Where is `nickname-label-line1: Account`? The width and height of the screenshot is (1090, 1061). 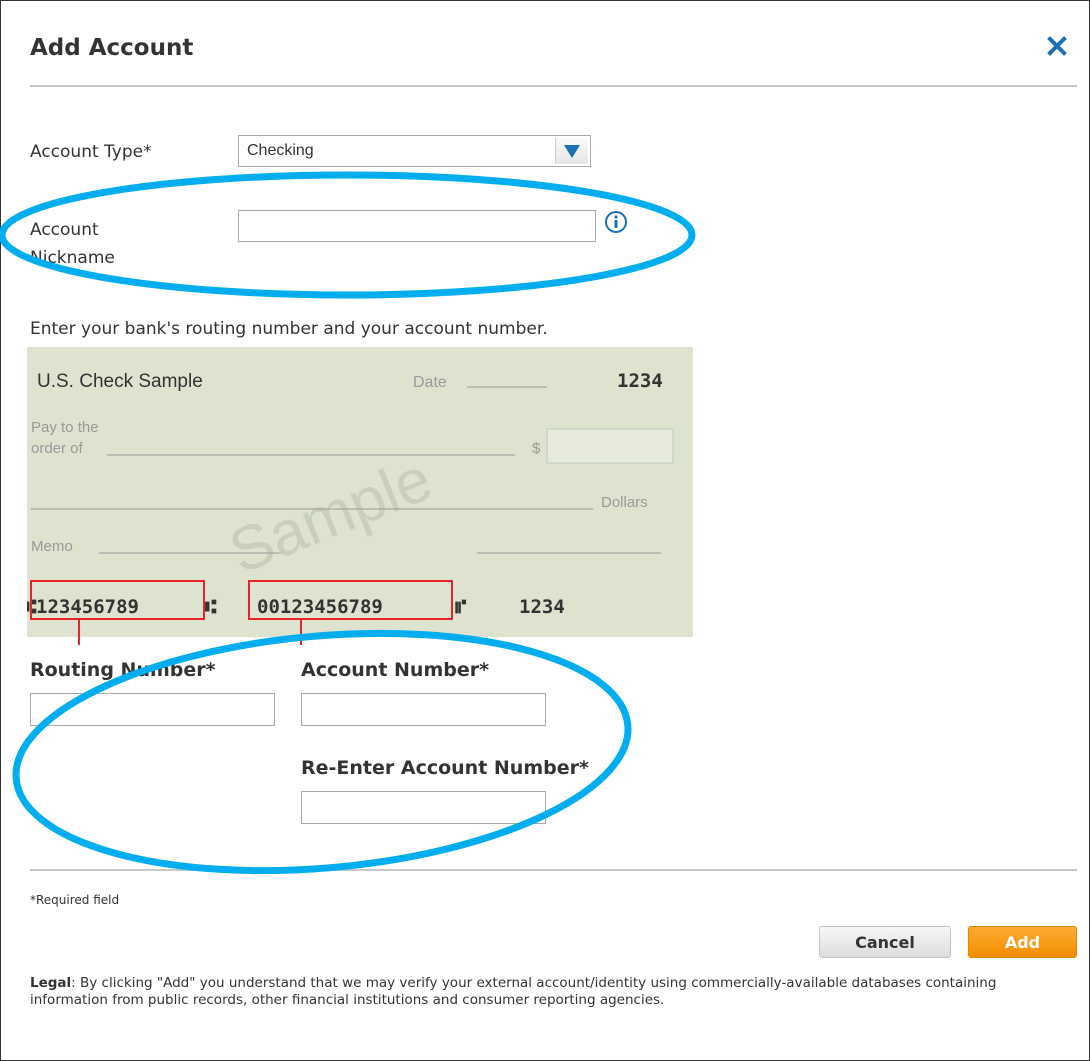 nickname-label-line1: Account is located at coordinates (64, 230).